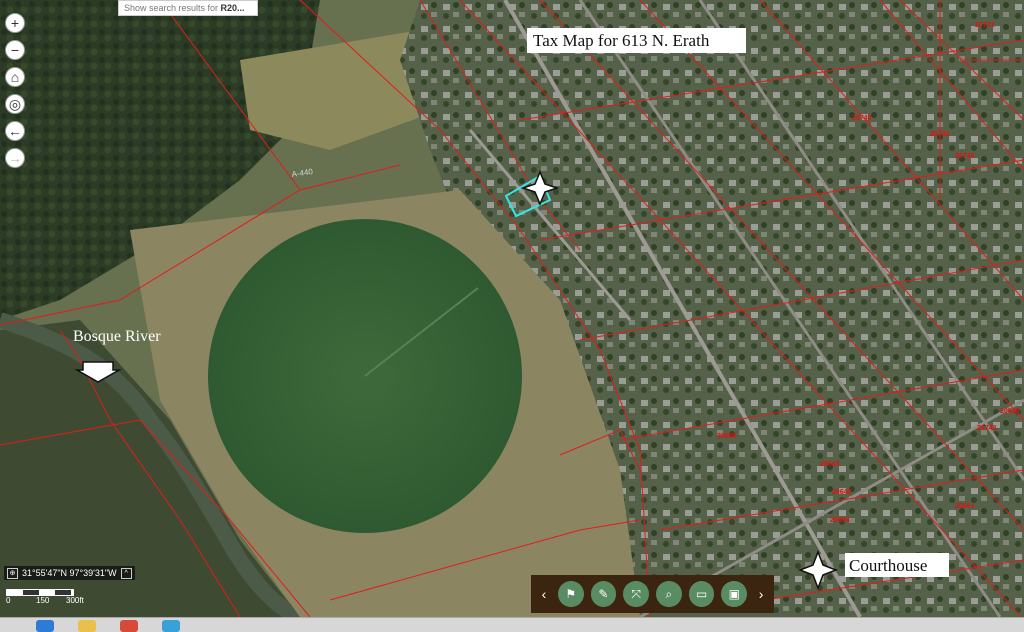  What do you see at coordinates (43, 600) in the screenshot?
I see `scale-mid: 150` at bounding box center [43, 600].